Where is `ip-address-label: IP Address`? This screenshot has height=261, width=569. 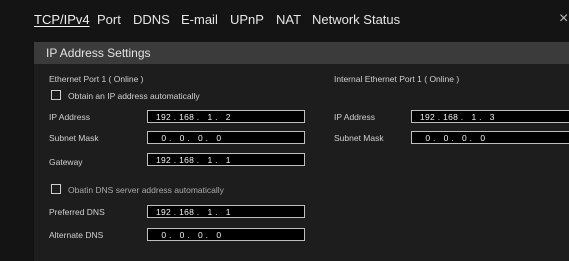
ip-address-label: IP Address is located at coordinates (69, 117).